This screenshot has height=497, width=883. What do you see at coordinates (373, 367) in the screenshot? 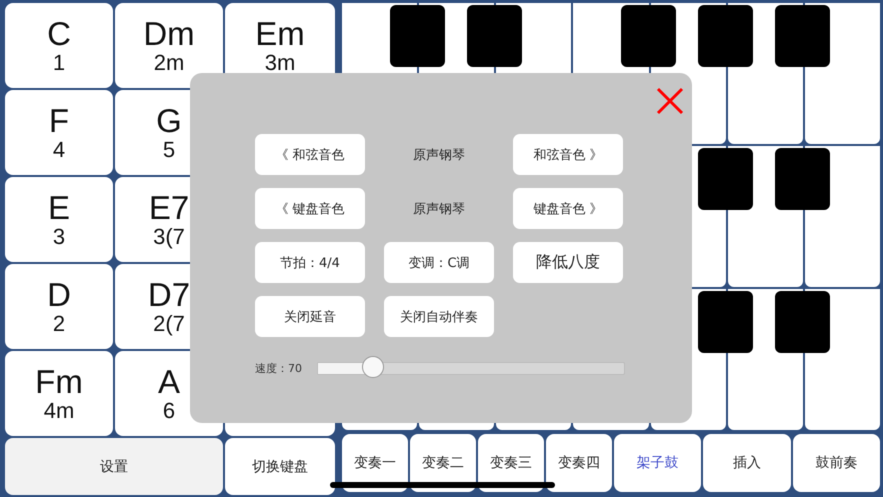
I see `slider-thumb` at bounding box center [373, 367].